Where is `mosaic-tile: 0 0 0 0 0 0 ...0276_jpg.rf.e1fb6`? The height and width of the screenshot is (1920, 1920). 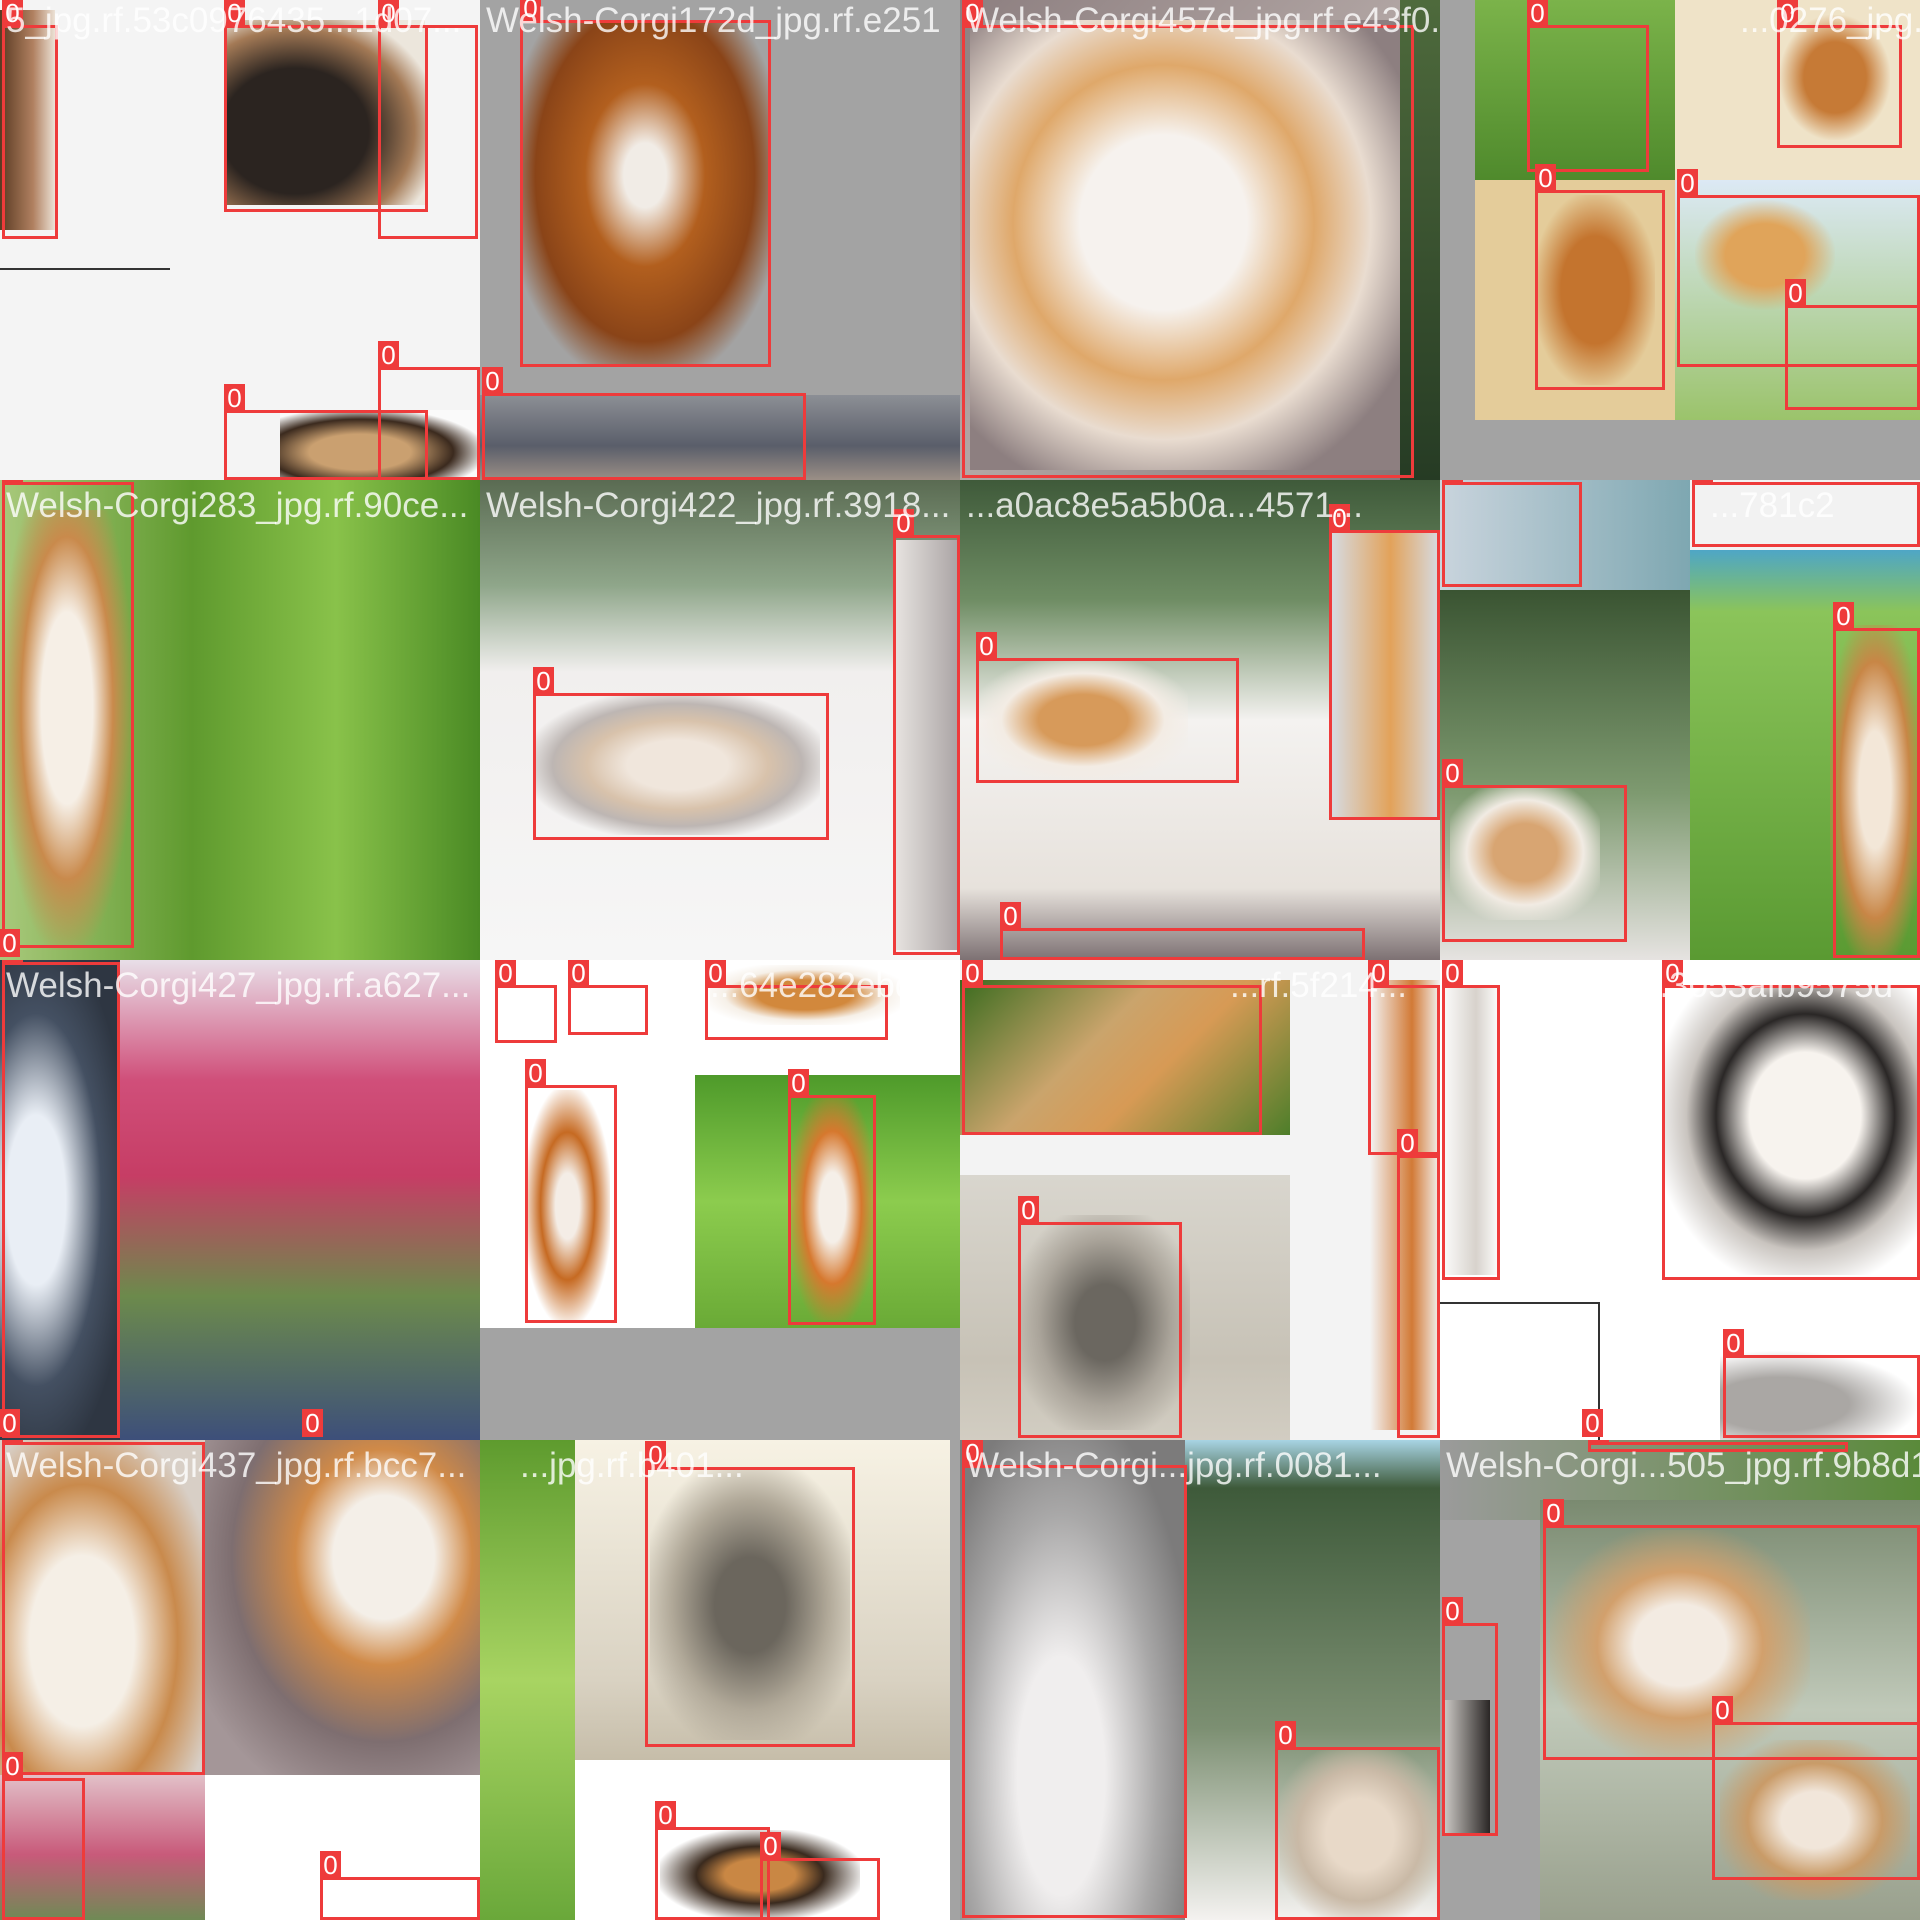
mosaic-tile: 0 0 0 0 0 0 ...0276_jpg.rf.e1fb6 is located at coordinates (1680, 240).